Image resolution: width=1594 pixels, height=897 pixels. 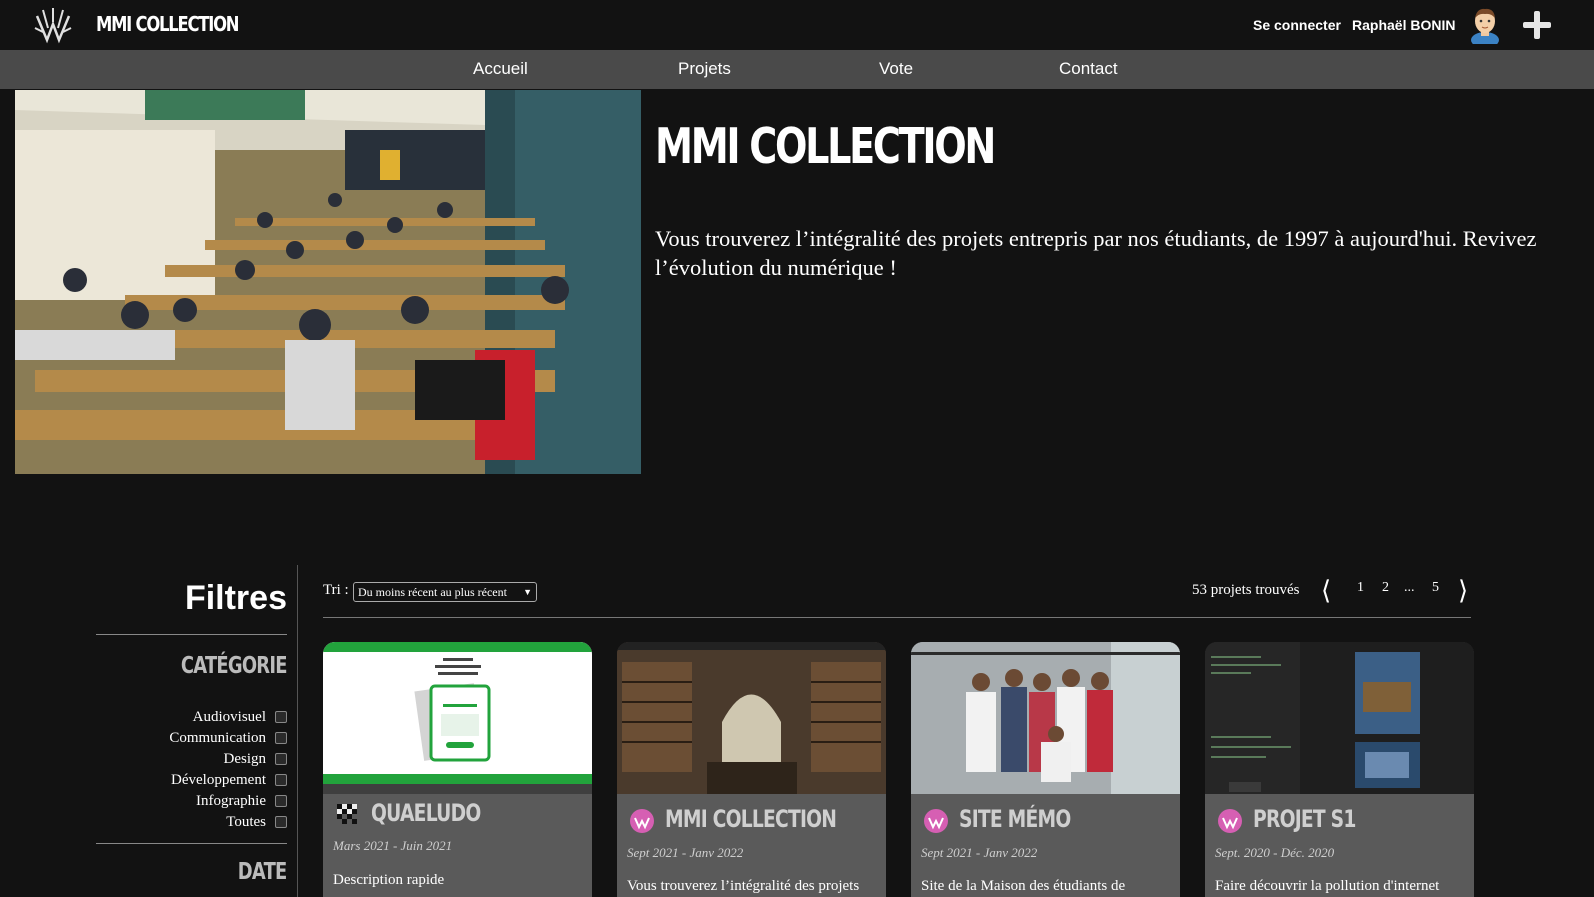 I want to click on add-project-button, so click(x=1537, y=25).